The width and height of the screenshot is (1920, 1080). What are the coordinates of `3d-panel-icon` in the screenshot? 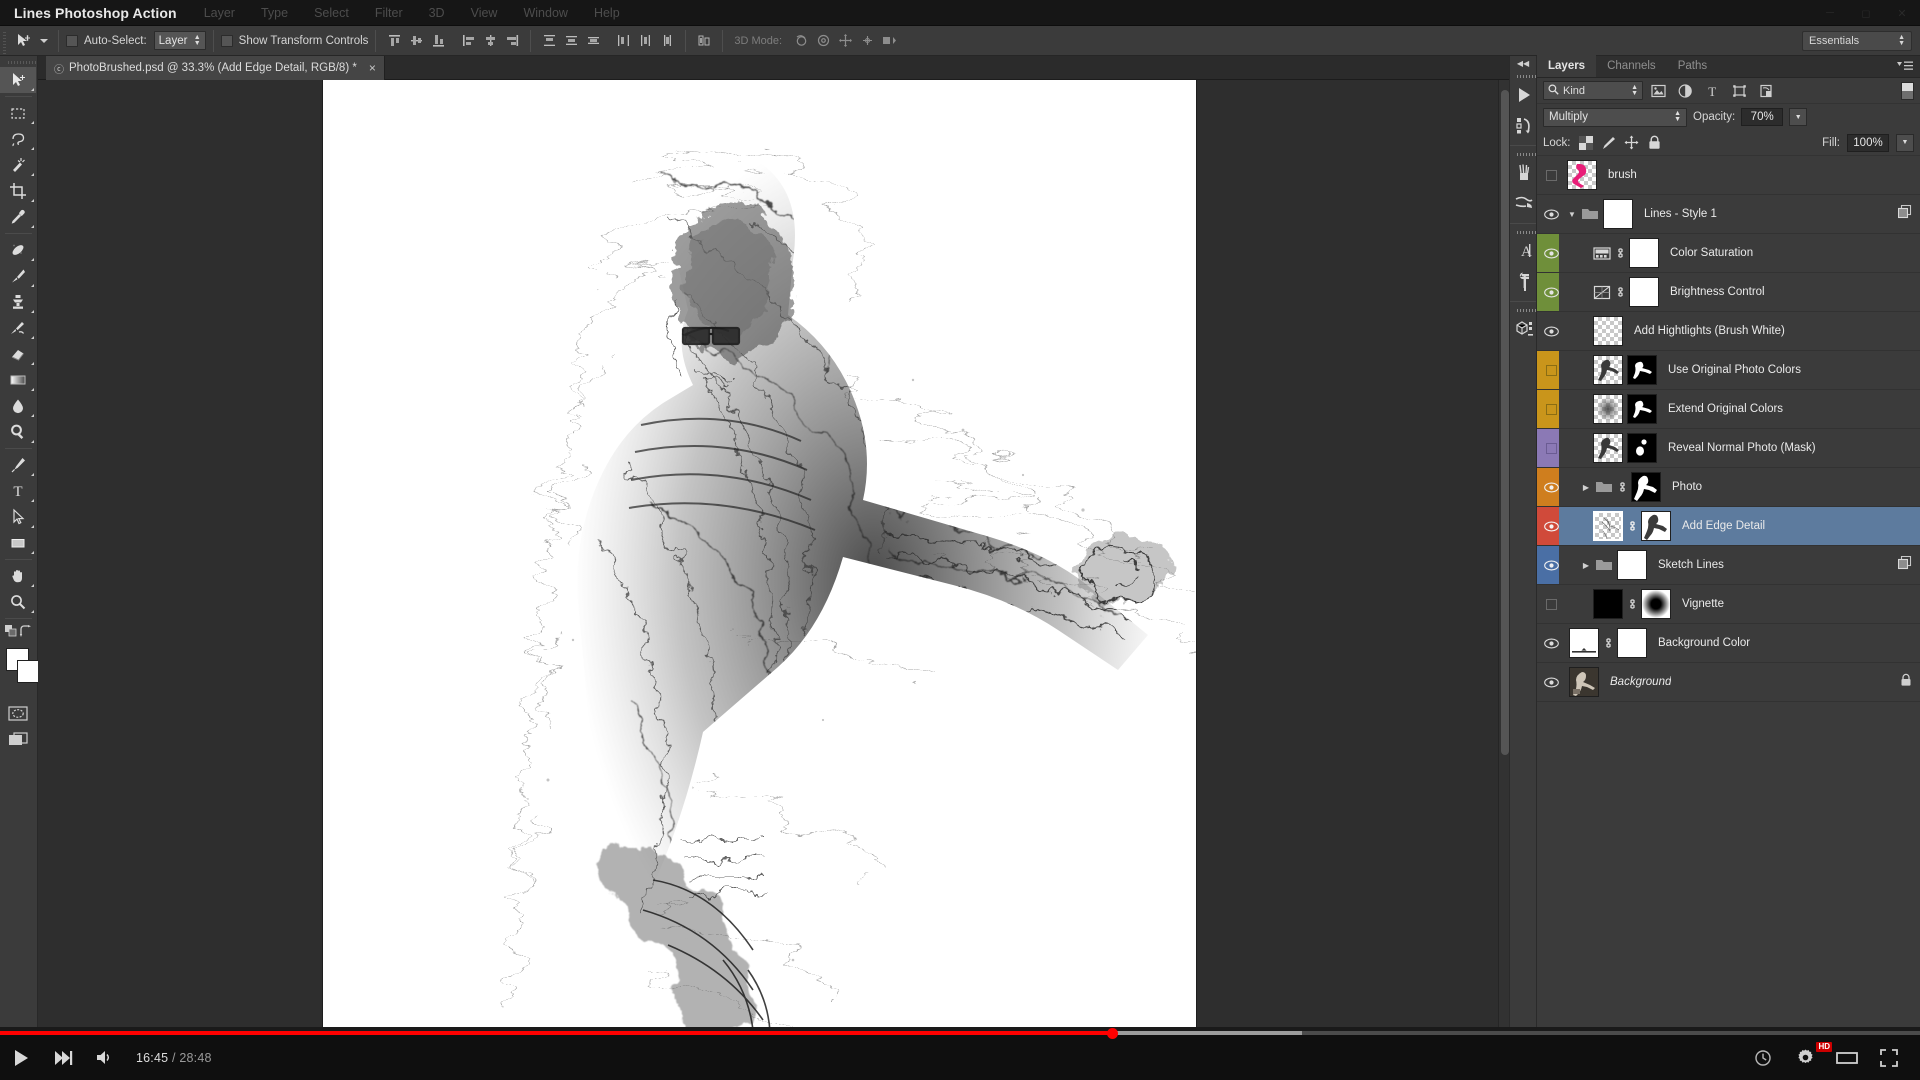 It's located at (1524, 329).